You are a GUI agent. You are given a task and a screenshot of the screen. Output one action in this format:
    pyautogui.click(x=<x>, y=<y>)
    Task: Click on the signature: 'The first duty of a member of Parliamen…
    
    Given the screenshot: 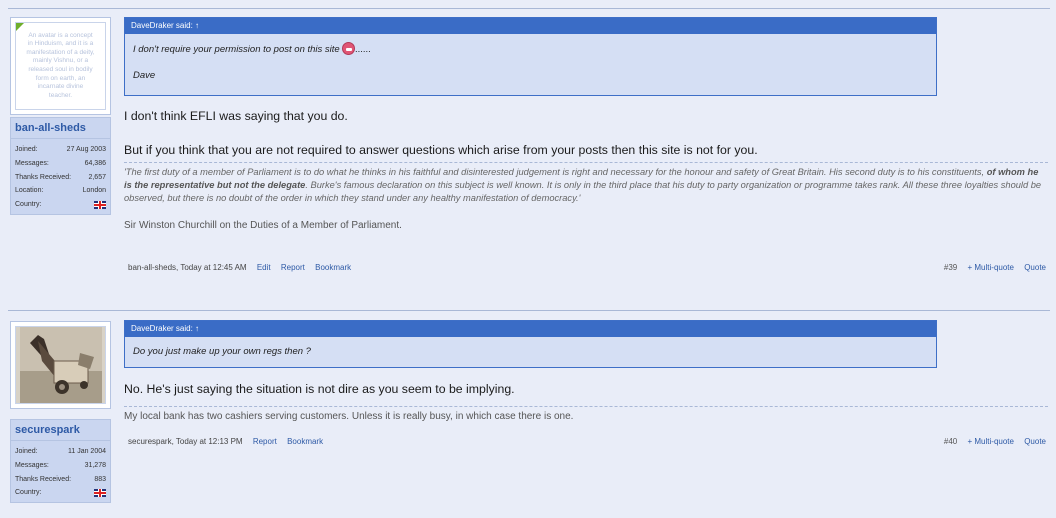 What is the action you would take?
    pyautogui.click(x=586, y=197)
    